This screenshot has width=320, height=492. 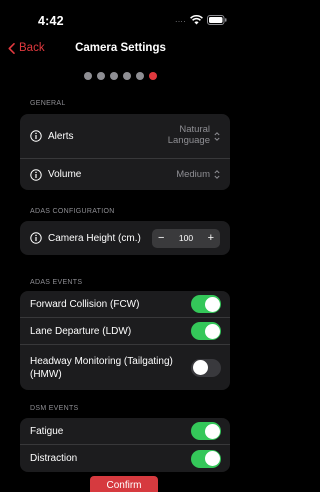 I want to click on page-indicator, so click(x=120, y=76).